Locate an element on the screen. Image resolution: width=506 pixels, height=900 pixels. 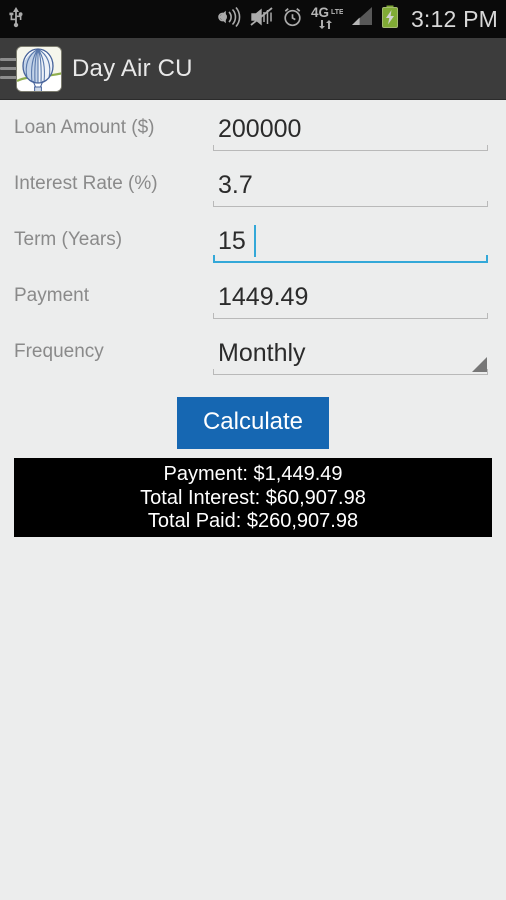
input-underline-focused is located at coordinates (350, 259).